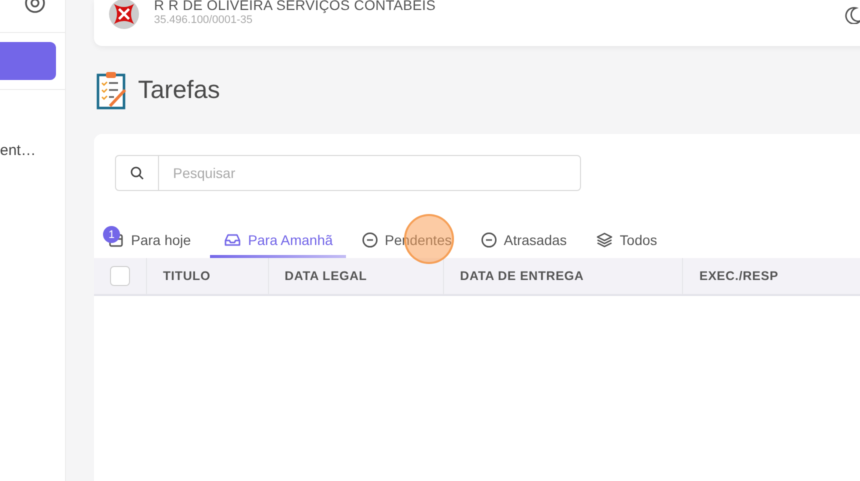  What do you see at coordinates (120, 276) in the screenshot?
I see `select-all-checkbox` at bounding box center [120, 276].